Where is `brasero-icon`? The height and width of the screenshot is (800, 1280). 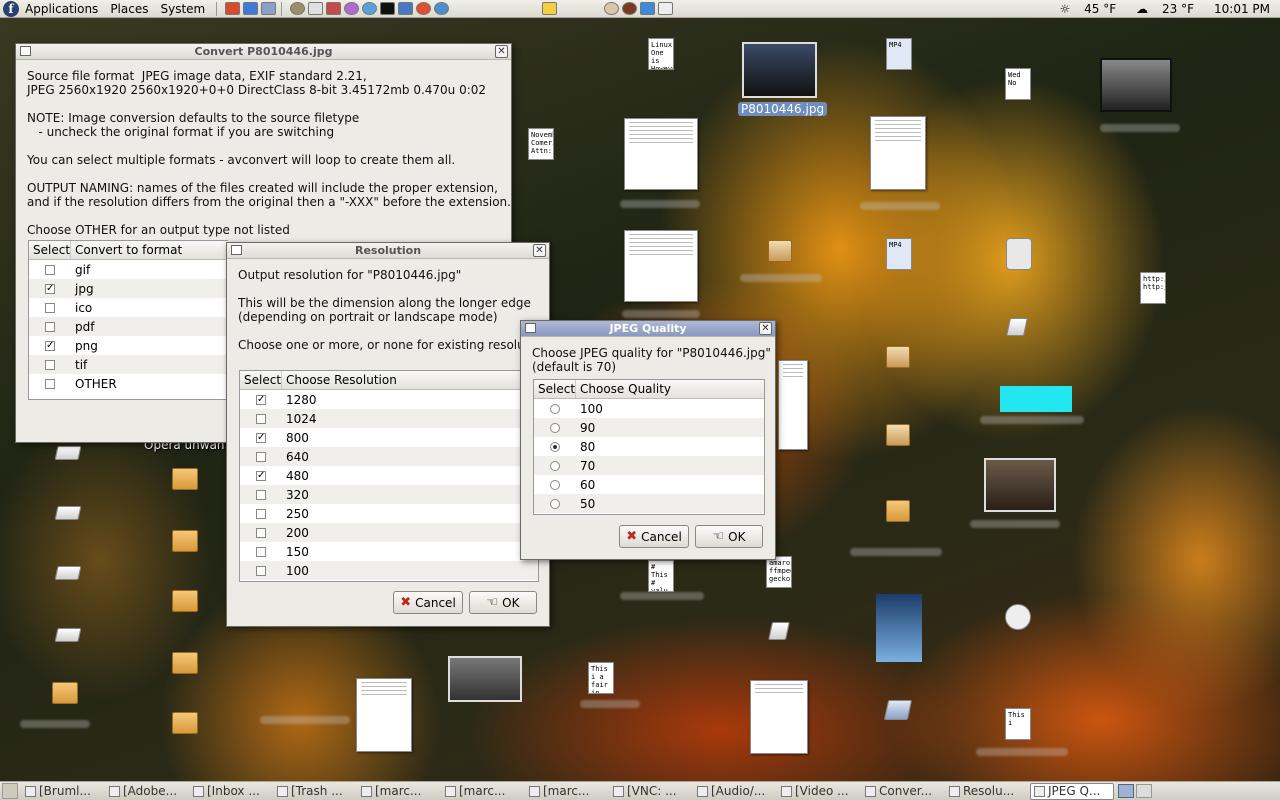
brasero-icon is located at coordinates (630, 8).